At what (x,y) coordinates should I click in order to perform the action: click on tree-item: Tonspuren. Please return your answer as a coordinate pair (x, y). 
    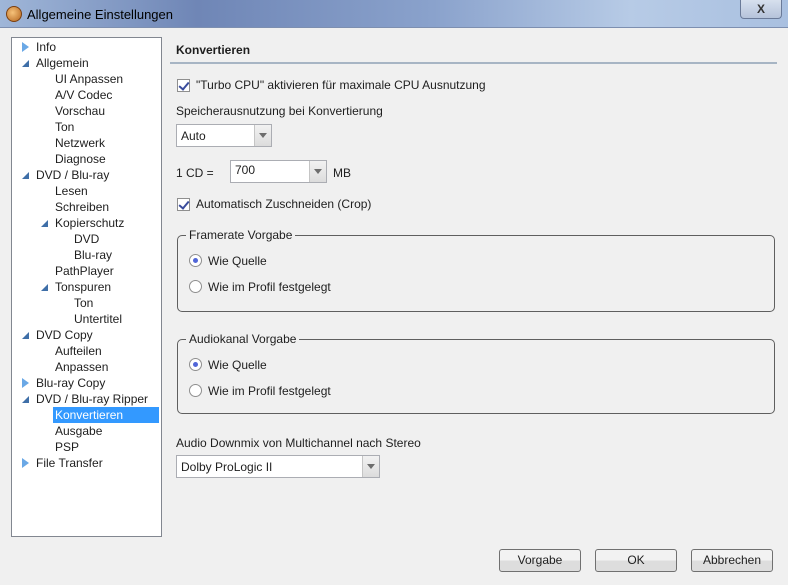
    Looking at the image, I should click on (83, 287).